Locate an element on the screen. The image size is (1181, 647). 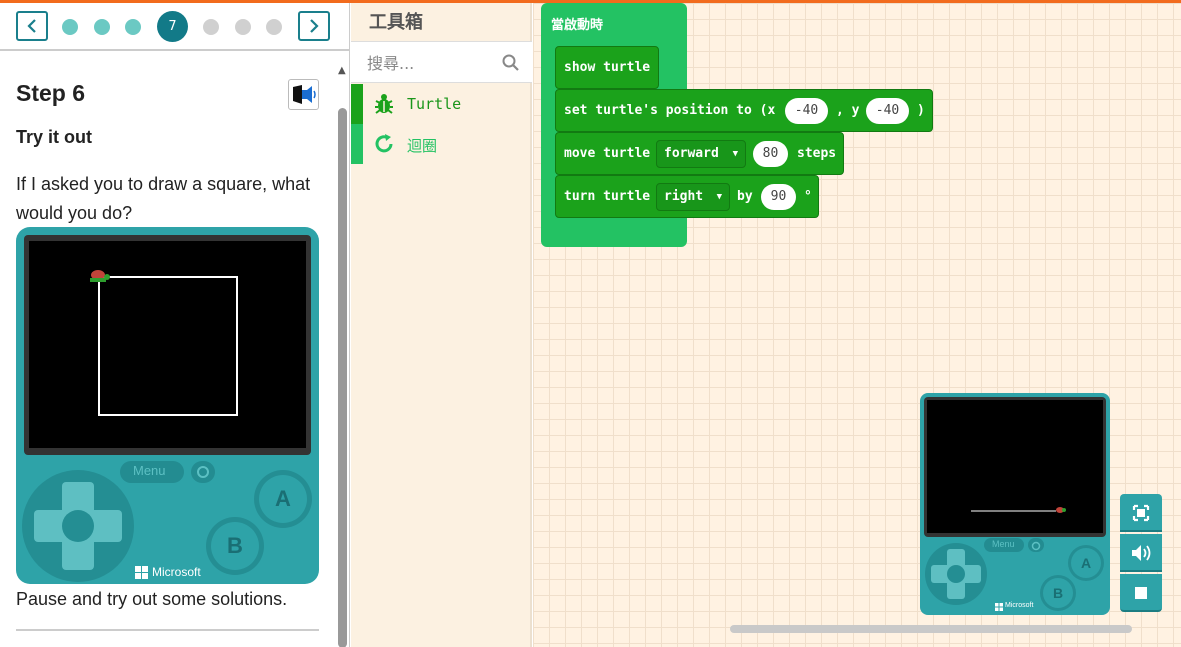
search-input is located at coordinates (432, 63).